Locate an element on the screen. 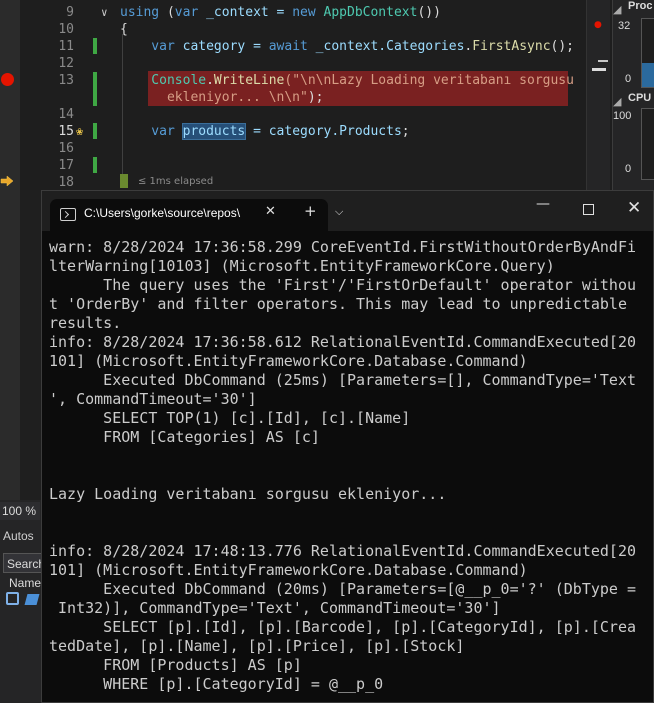 Image resolution: width=654 pixels, height=703 pixels. code-line: 17 is located at coordinates (315, 165).